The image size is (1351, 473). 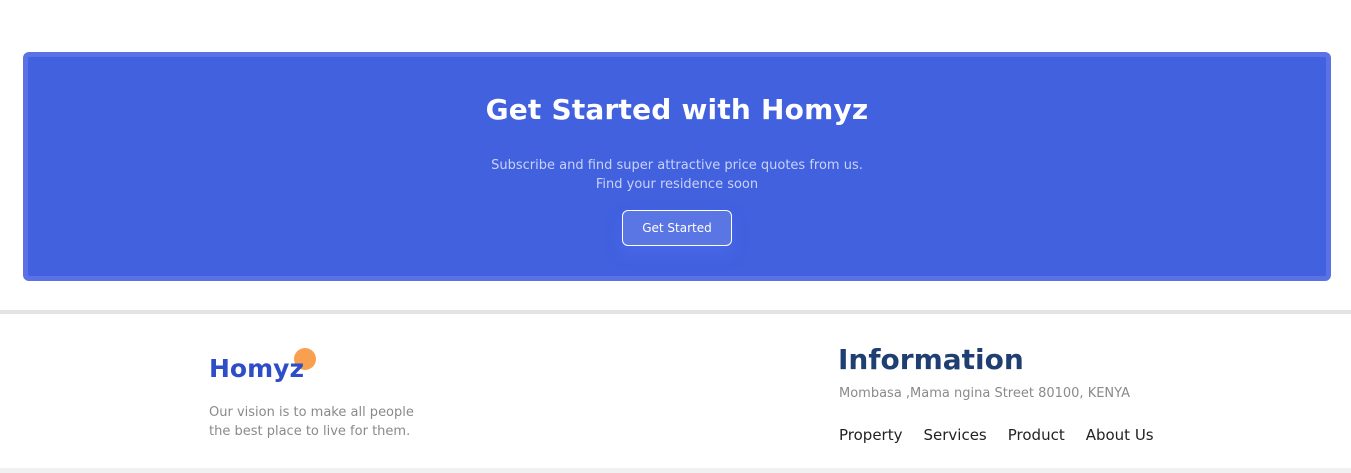 What do you see at coordinates (931, 359) in the screenshot?
I see `information-heading: Information` at bounding box center [931, 359].